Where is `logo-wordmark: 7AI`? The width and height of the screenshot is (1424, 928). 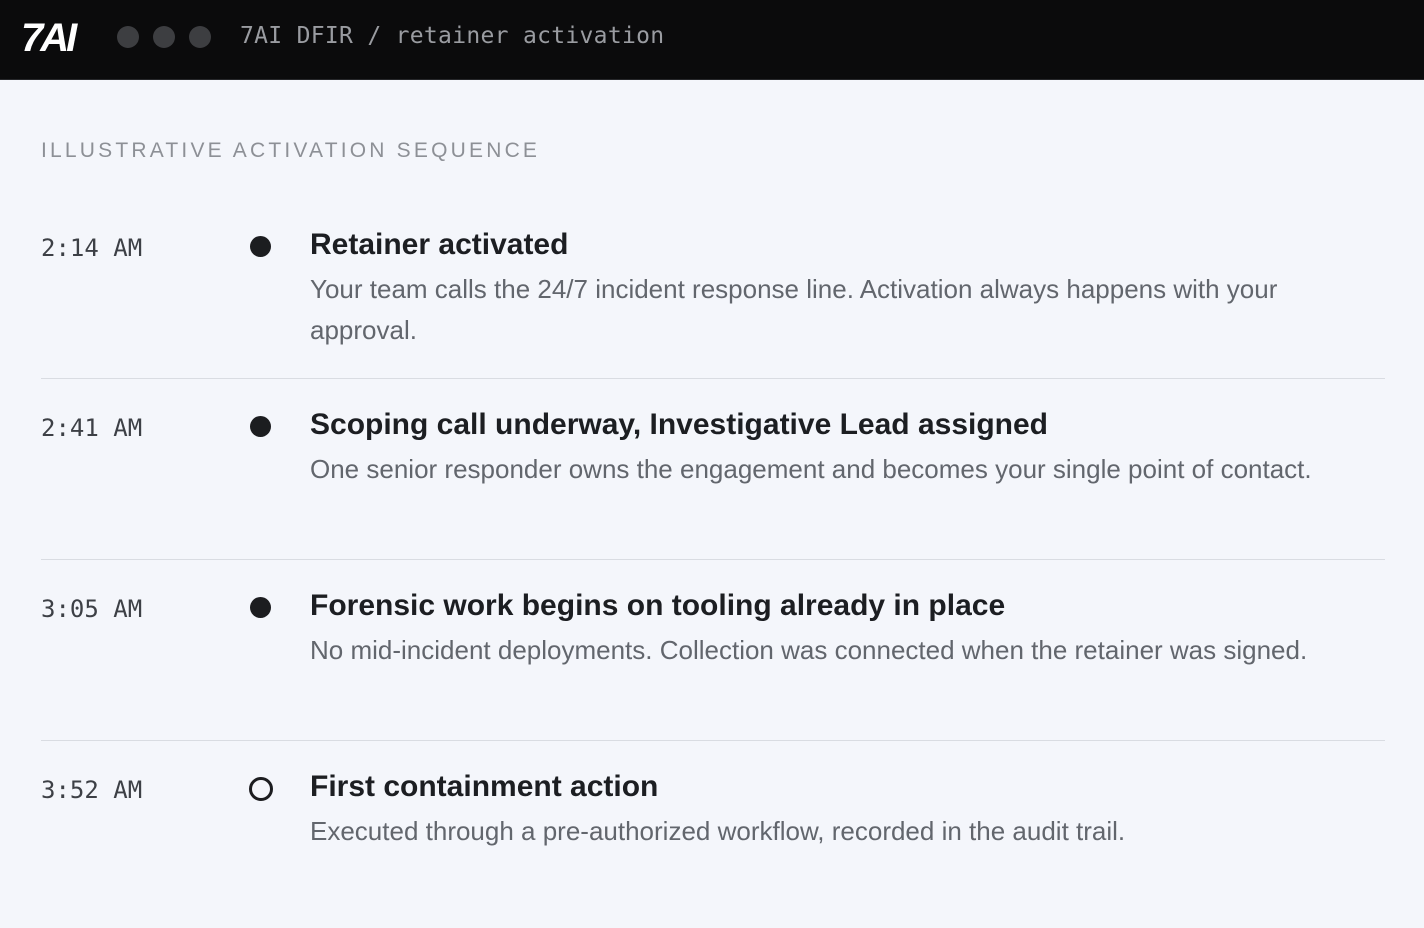
logo-wordmark: 7AI is located at coordinates (49, 37).